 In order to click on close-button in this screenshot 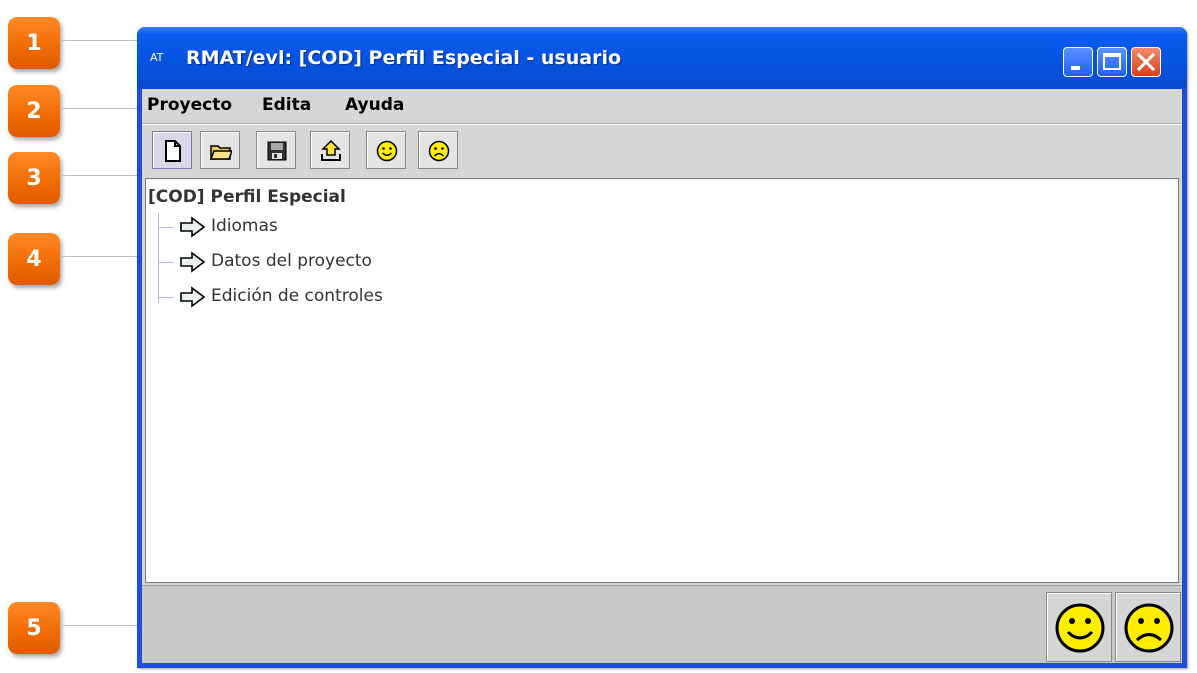, I will do `click(1146, 62)`.